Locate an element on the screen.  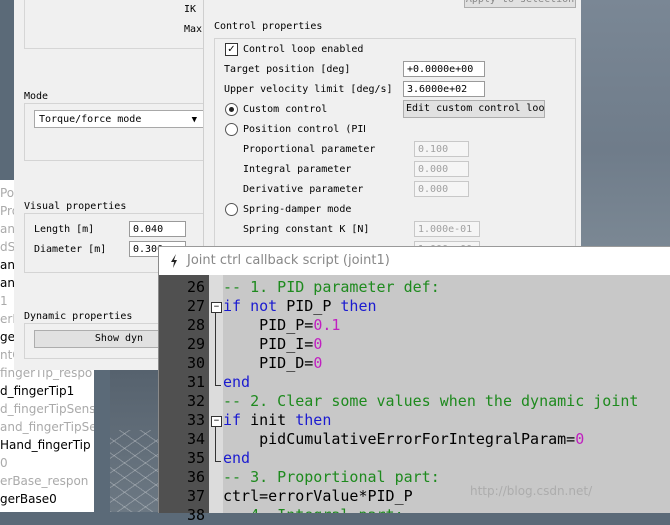
control-loop-enabled-label: Control loop enabled is located at coordinates (303, 49).